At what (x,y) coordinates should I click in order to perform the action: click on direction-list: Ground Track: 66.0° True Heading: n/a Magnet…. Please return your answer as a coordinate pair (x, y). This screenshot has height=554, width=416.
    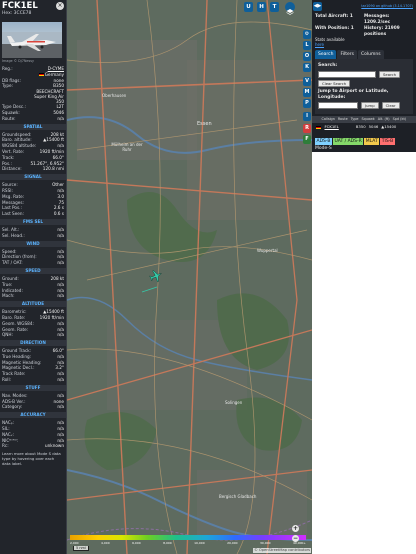
    Looking at the image, I should click on (33, 365).